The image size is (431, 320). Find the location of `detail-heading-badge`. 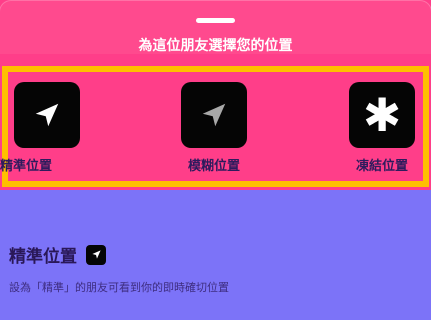

detail-heading-badge is located at coordinates (96, 254).